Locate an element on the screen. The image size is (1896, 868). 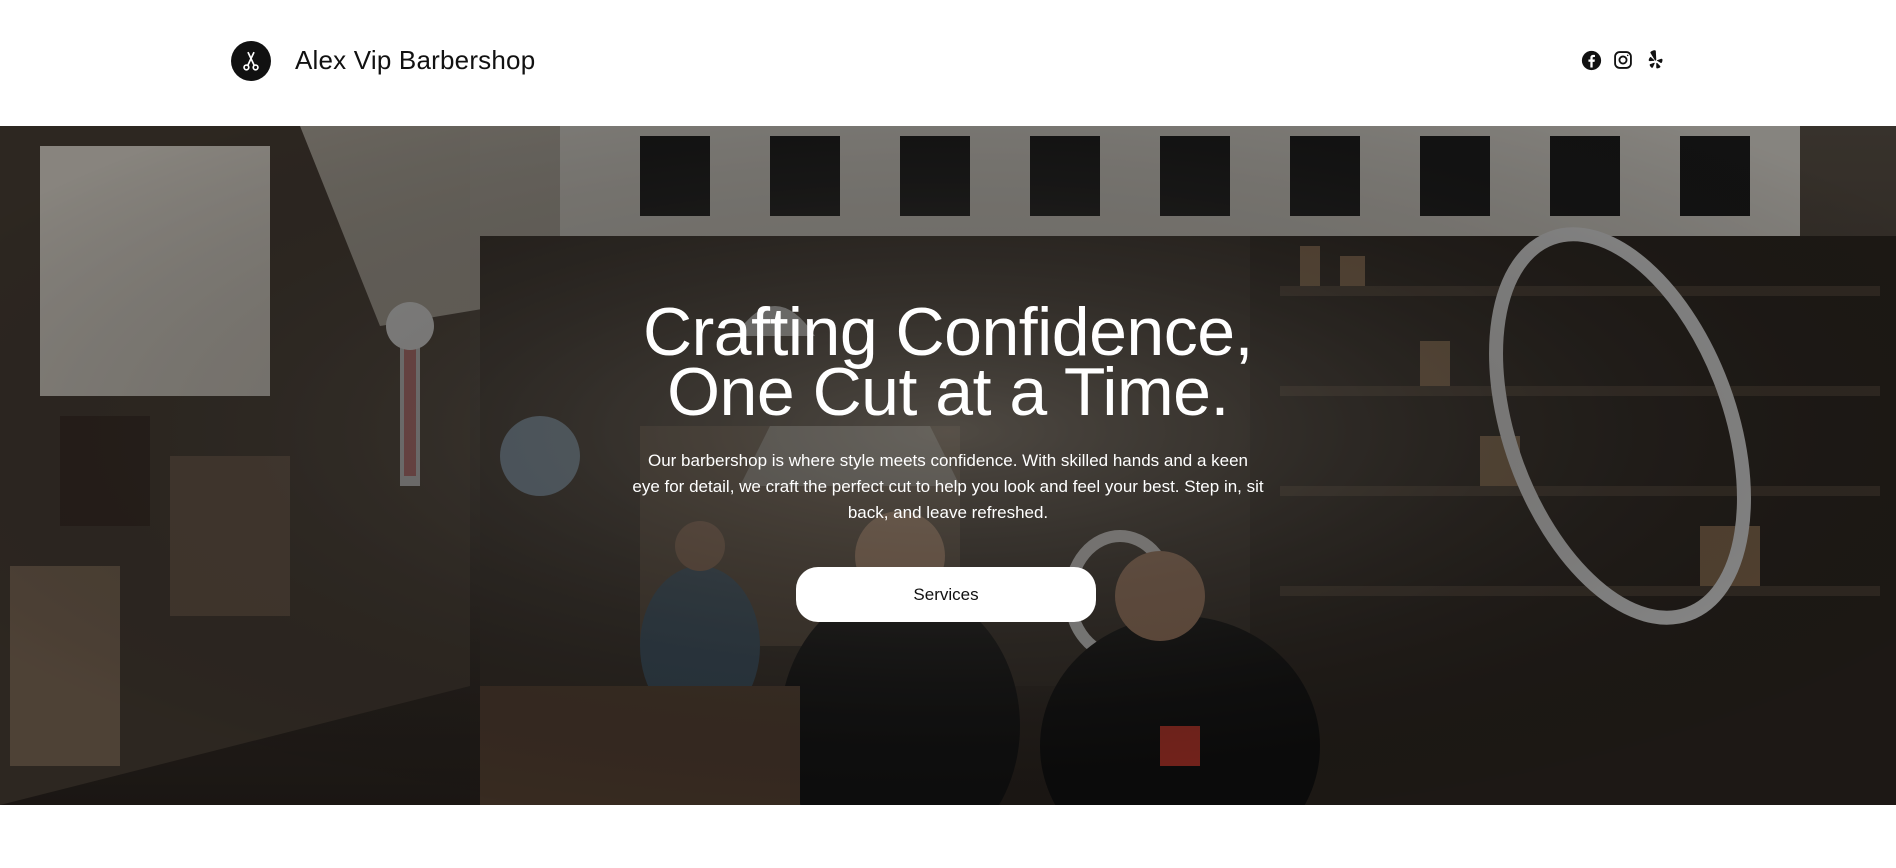
hero-title: Crafting Confidence, One Cut at a Time. is located at coordinates (948, 362).